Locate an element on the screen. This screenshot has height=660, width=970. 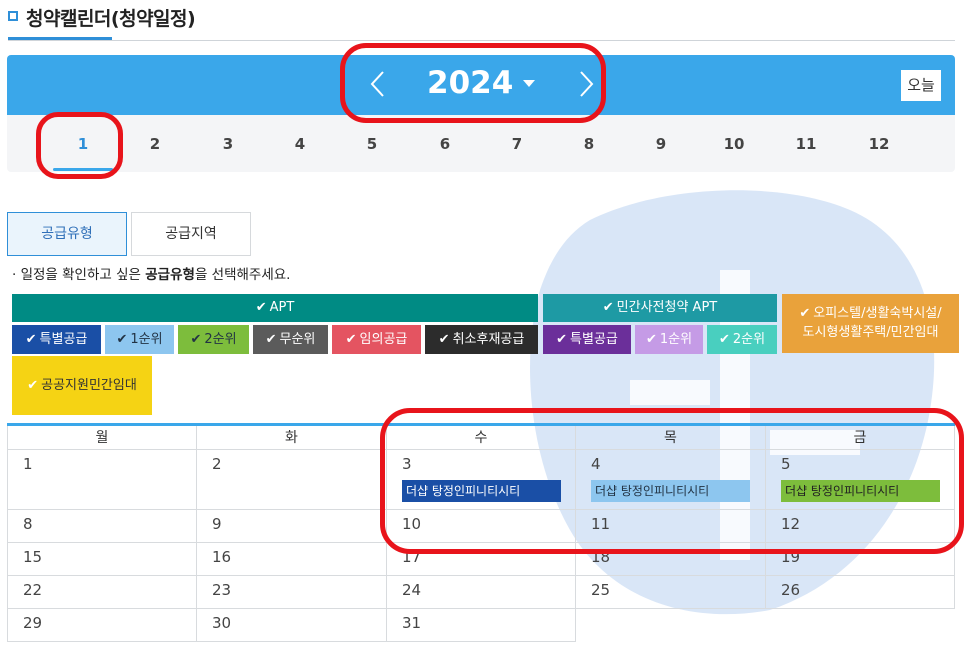
instruction-prefix: · 일정을 확인하고 싶은 is located at coordinates (79, 275).